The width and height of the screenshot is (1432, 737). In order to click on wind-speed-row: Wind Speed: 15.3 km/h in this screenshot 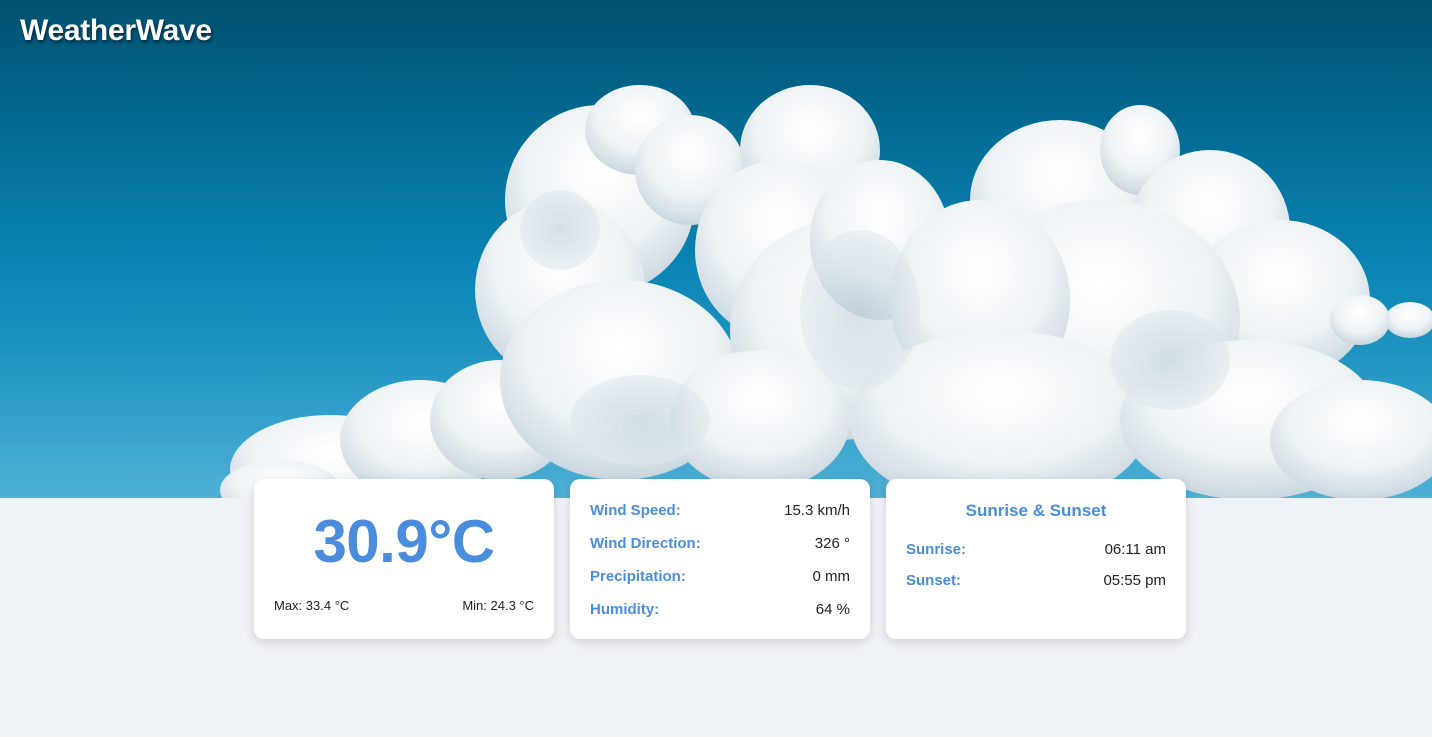, I will do `click(720, 510)`.